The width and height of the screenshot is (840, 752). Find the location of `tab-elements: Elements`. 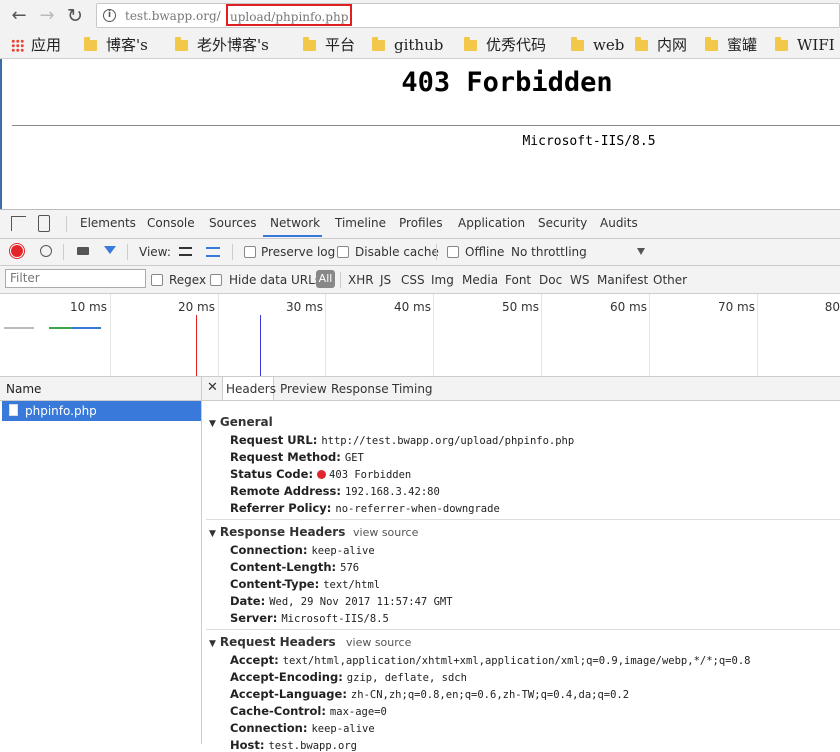

tab-elements: Elements is located at coordinates (108, 223).